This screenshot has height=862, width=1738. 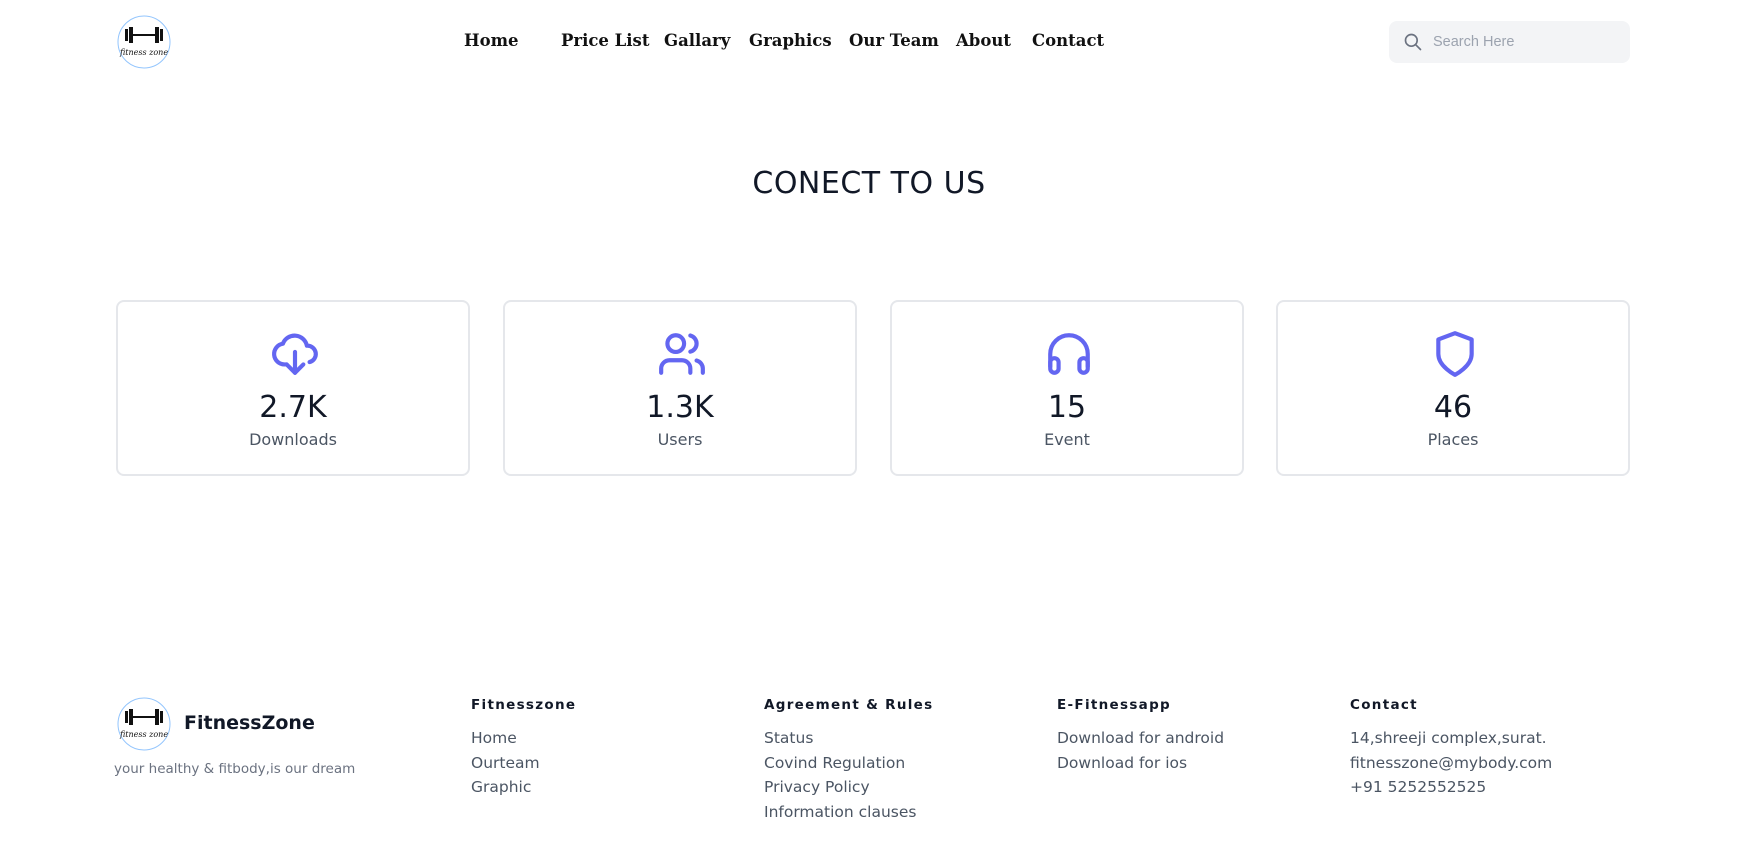 What do you see at coordinates (1453, 388) in the screenshot?
I see `stat-card-places: 46 Places` at bounding box center [1453, 388].